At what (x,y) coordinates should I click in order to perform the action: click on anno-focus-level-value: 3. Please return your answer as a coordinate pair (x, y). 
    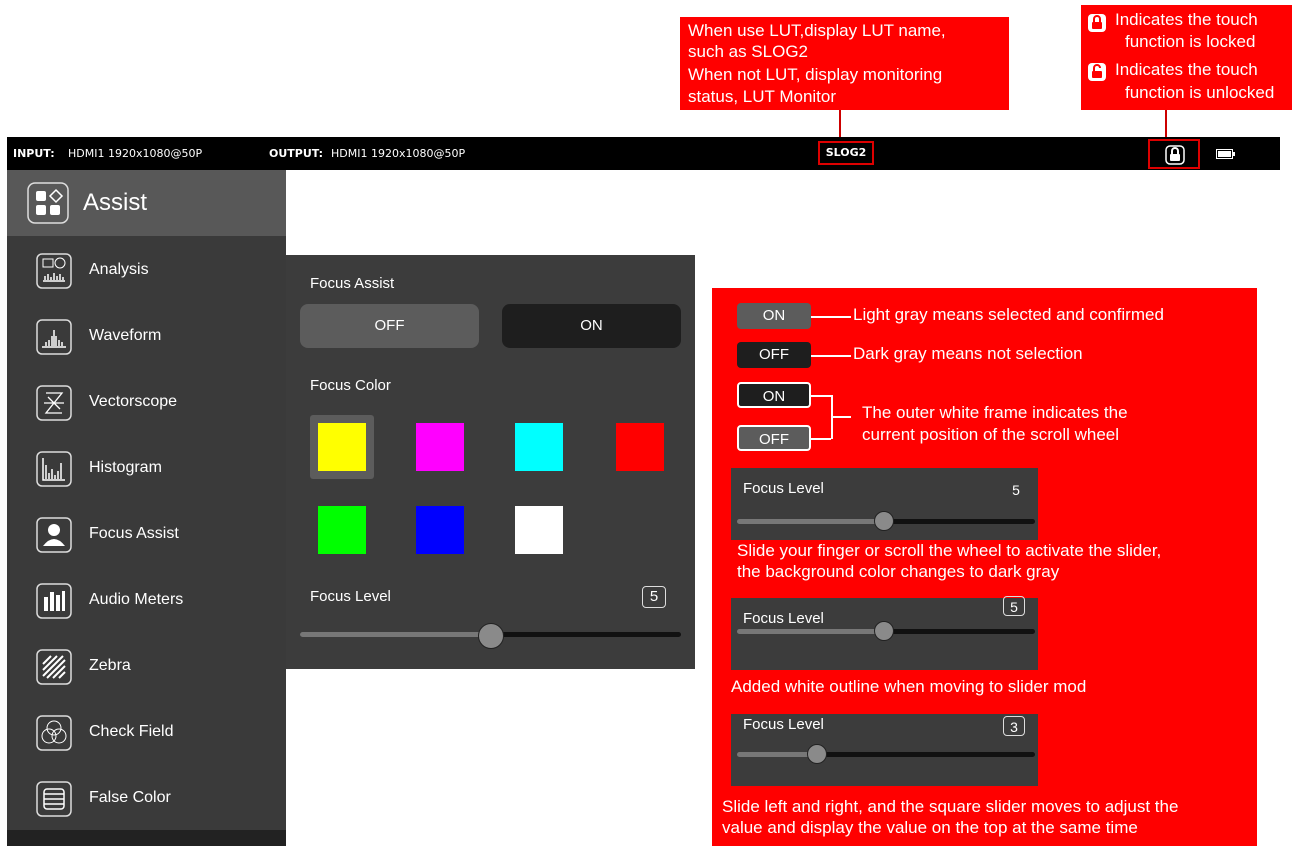
    Looking at the image, I should click on (1014, 726).